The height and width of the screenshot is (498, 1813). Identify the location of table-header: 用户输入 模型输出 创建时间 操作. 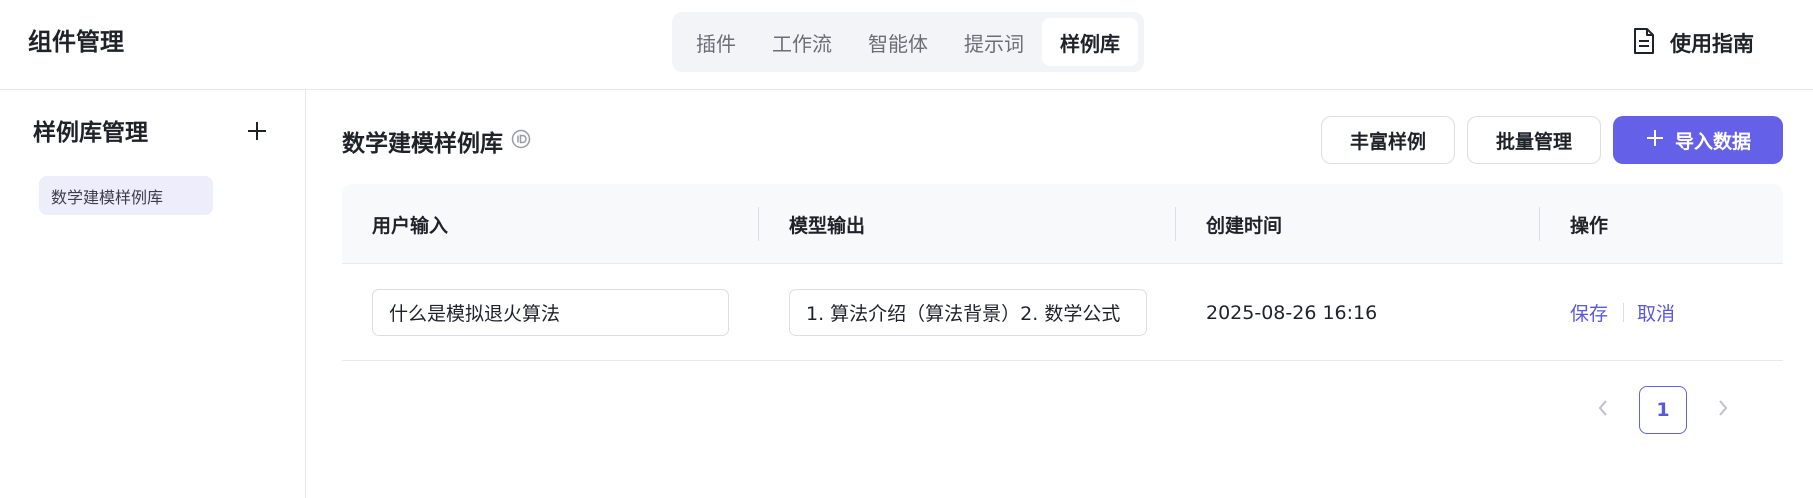
(1062, 224).